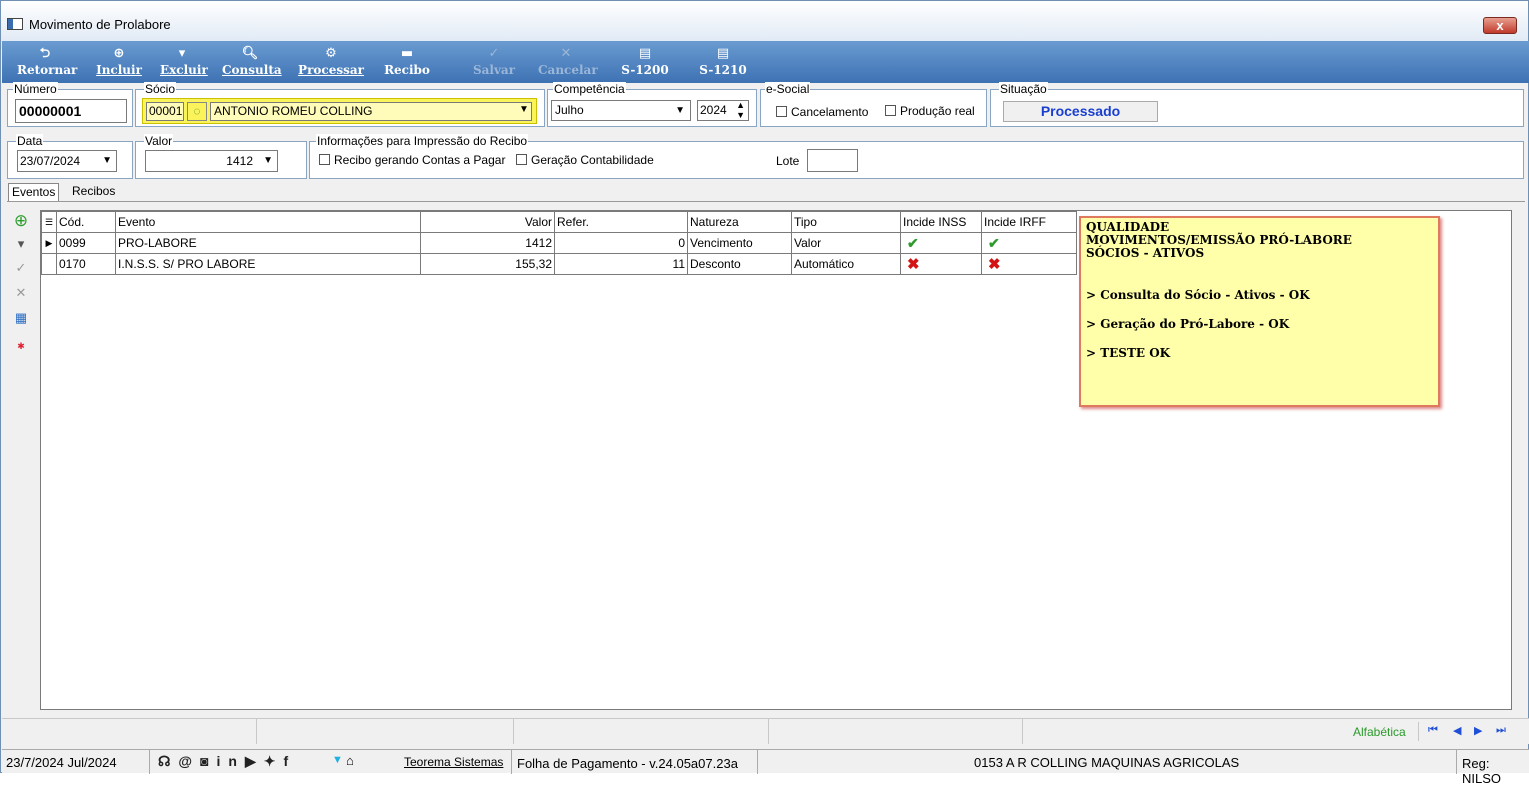 Image resolution: width=1529 pixels, height=786 pixels. Describe the element at coordinates (487, 222) in the screenshot. I see `col-valor: Valor` at that location.